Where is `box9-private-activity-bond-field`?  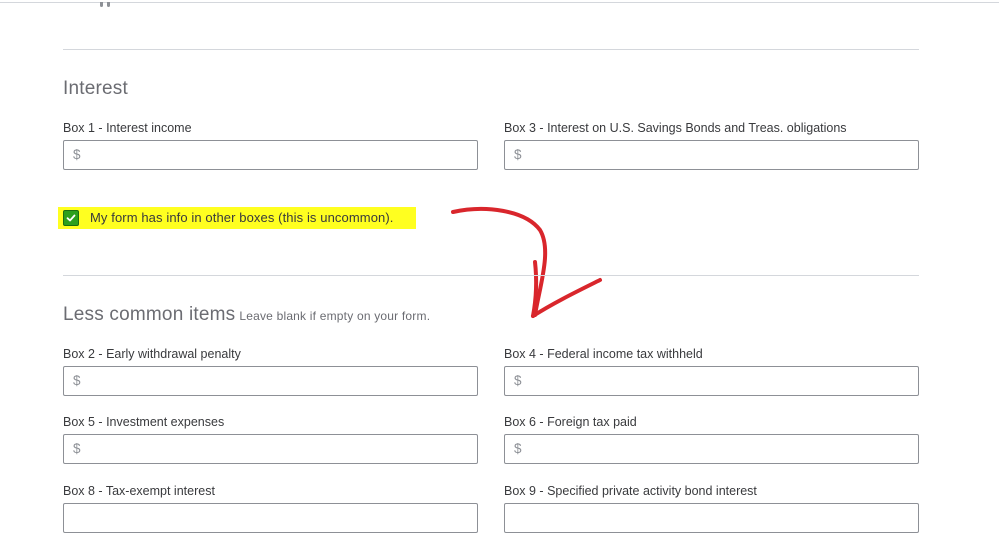 box9-private-activity-bond-field is located at coordinates (711, 518).